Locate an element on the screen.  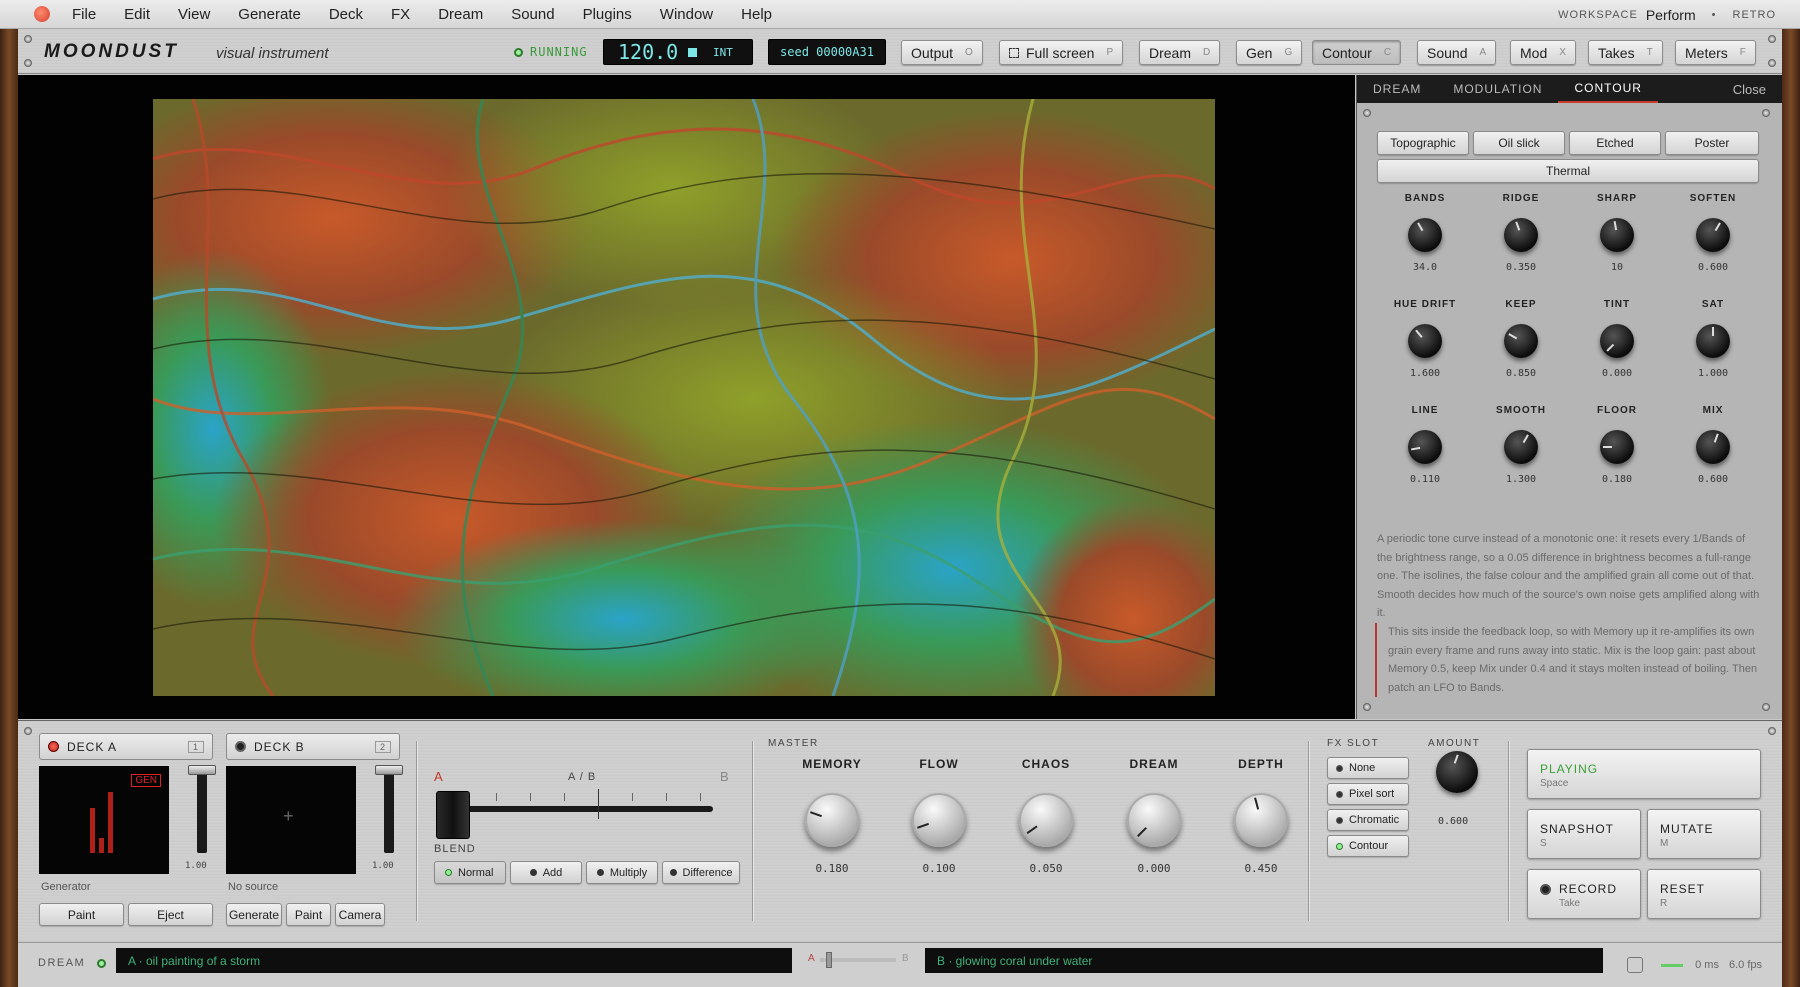
deck-b-preview: + is located at coordinates (291, 820).